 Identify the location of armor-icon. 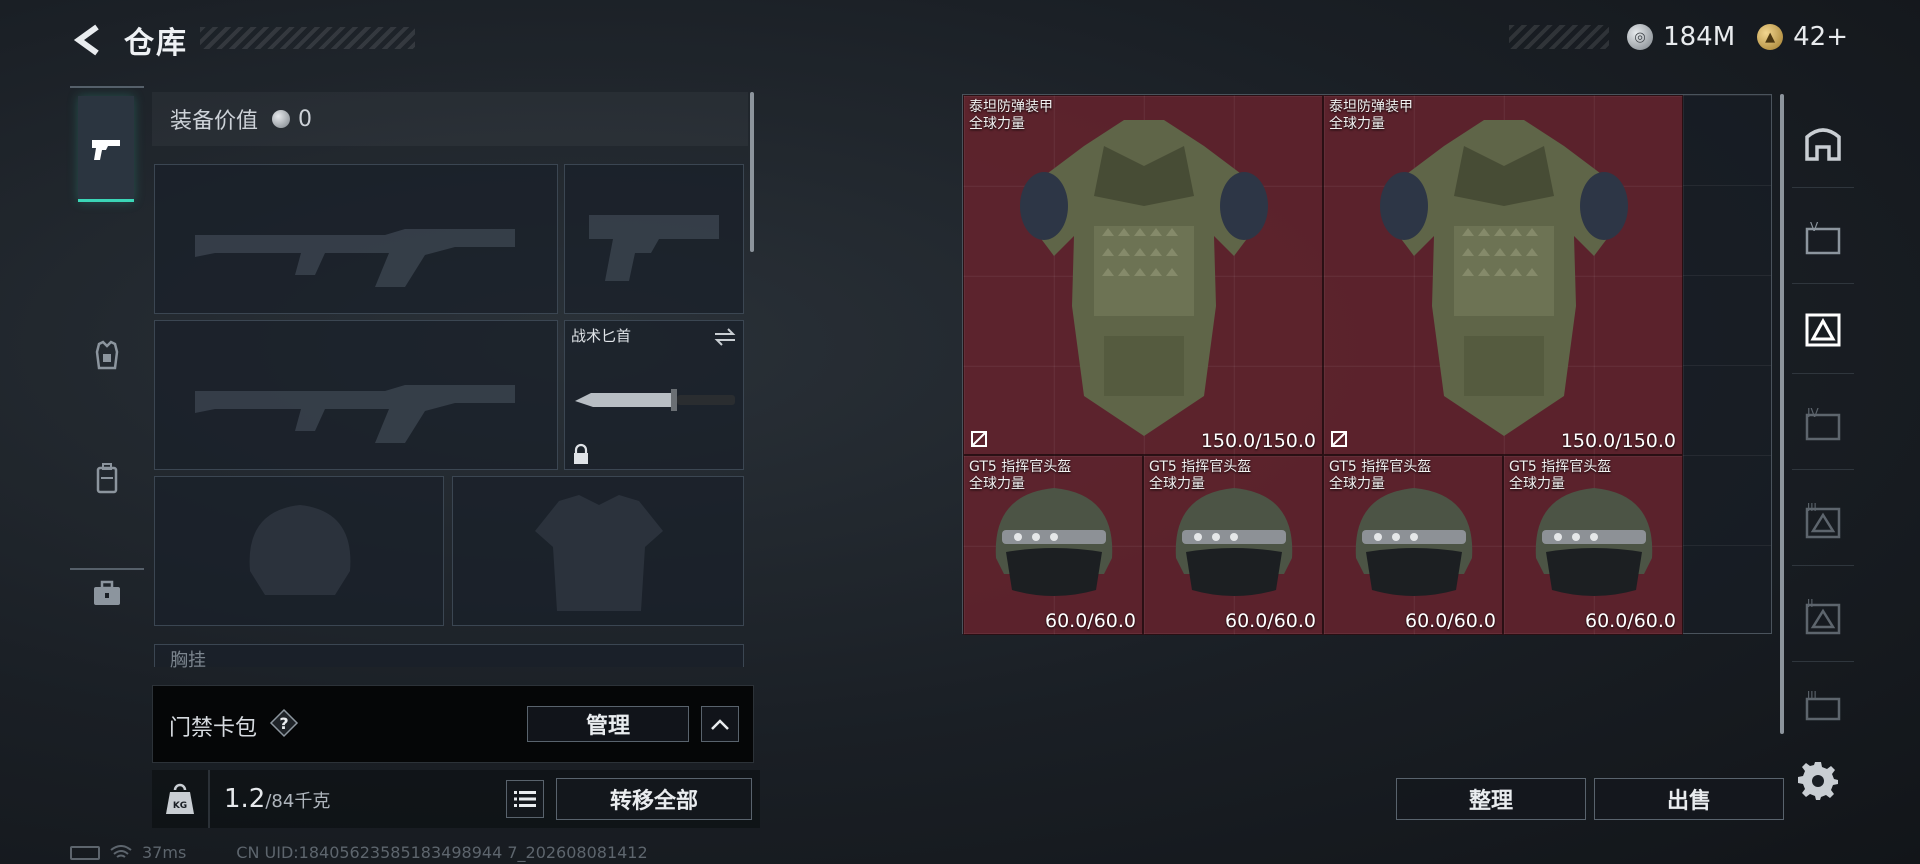
(107, 355).